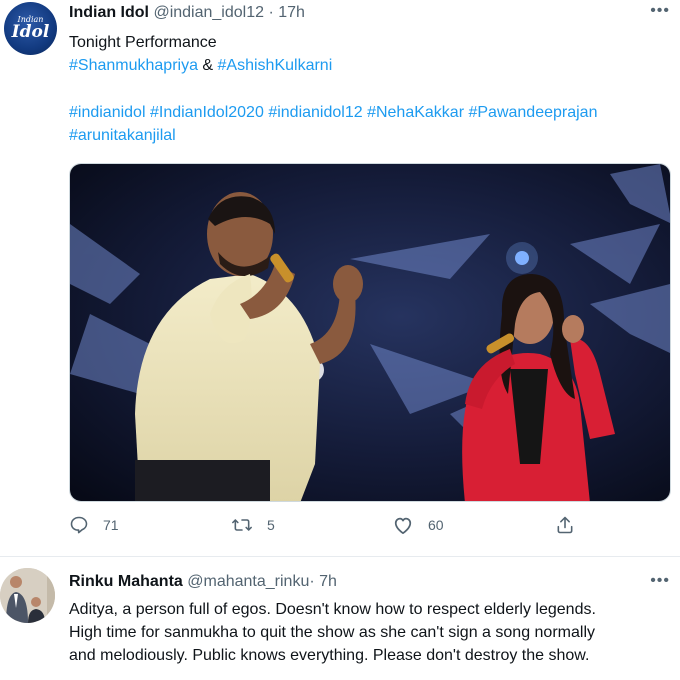  What do you see at coordinates (207, 112) in the screenshot?
I see `hashtag-link: #IndianIdol2020` at bounding box center [207, 112].